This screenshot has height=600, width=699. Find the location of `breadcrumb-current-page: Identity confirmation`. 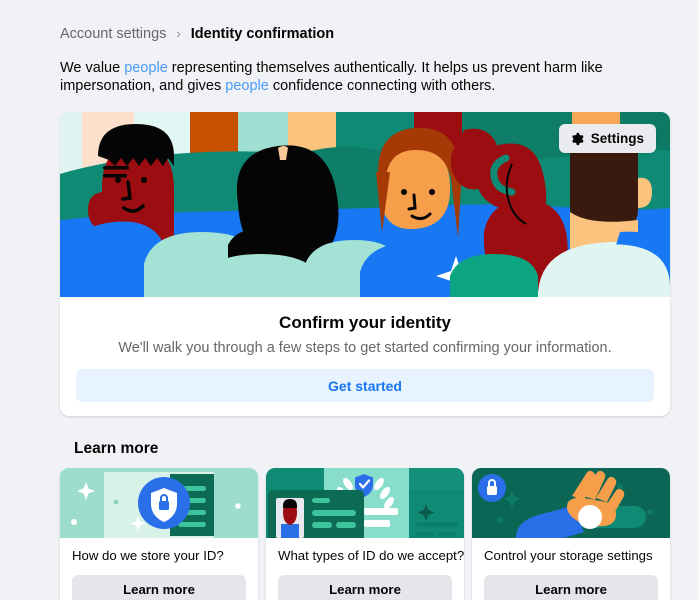

breadcrumb-current-page: Identity confirmation is located at coordinates (262, 34).